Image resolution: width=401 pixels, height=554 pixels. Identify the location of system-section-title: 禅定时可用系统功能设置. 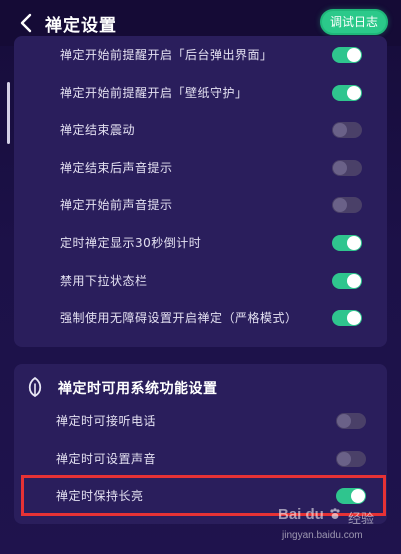
(138, 389).